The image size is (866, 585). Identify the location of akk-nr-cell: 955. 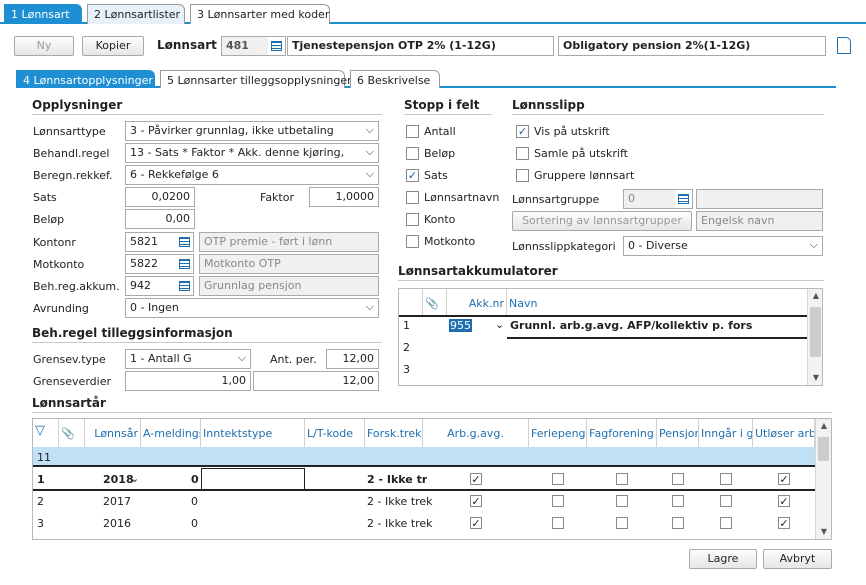
(460, 325).